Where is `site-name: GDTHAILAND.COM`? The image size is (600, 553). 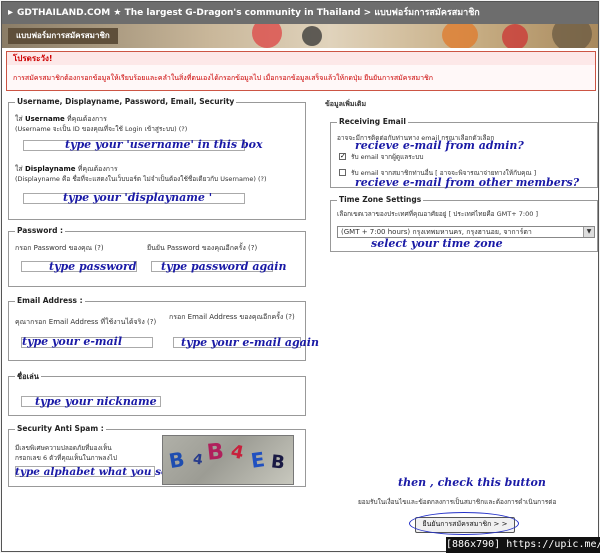
site-name: GDTHAILAND.COM is located at coordinates (63, 13).